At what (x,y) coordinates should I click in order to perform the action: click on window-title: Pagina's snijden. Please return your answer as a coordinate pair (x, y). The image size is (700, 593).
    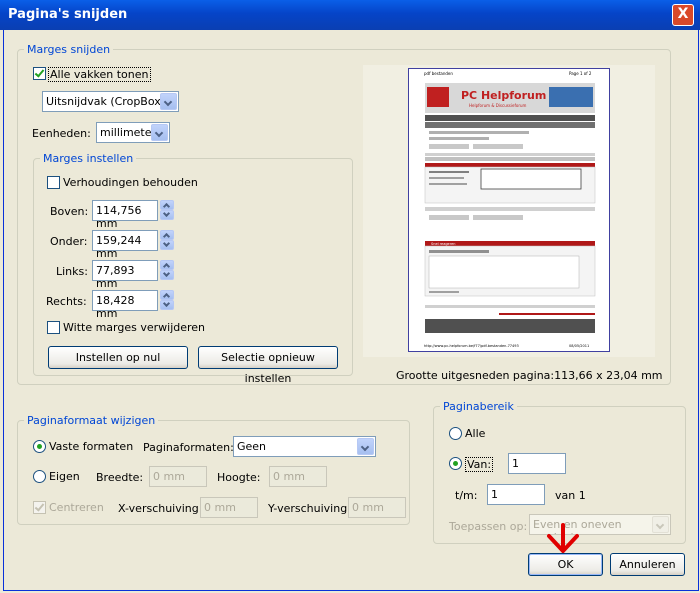
    Looking at the image, I should click on (68, 14).